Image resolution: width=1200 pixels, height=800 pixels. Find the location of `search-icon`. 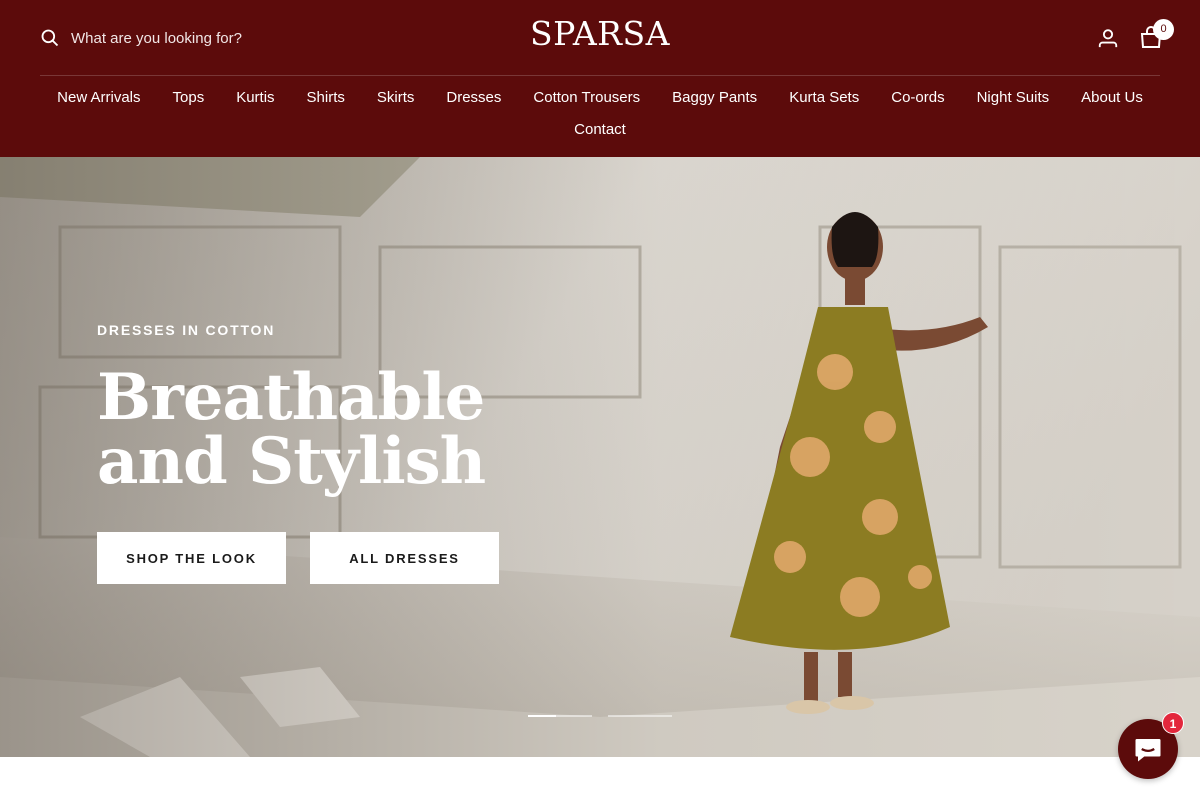

search-icon is located at coordinates (50, 38).